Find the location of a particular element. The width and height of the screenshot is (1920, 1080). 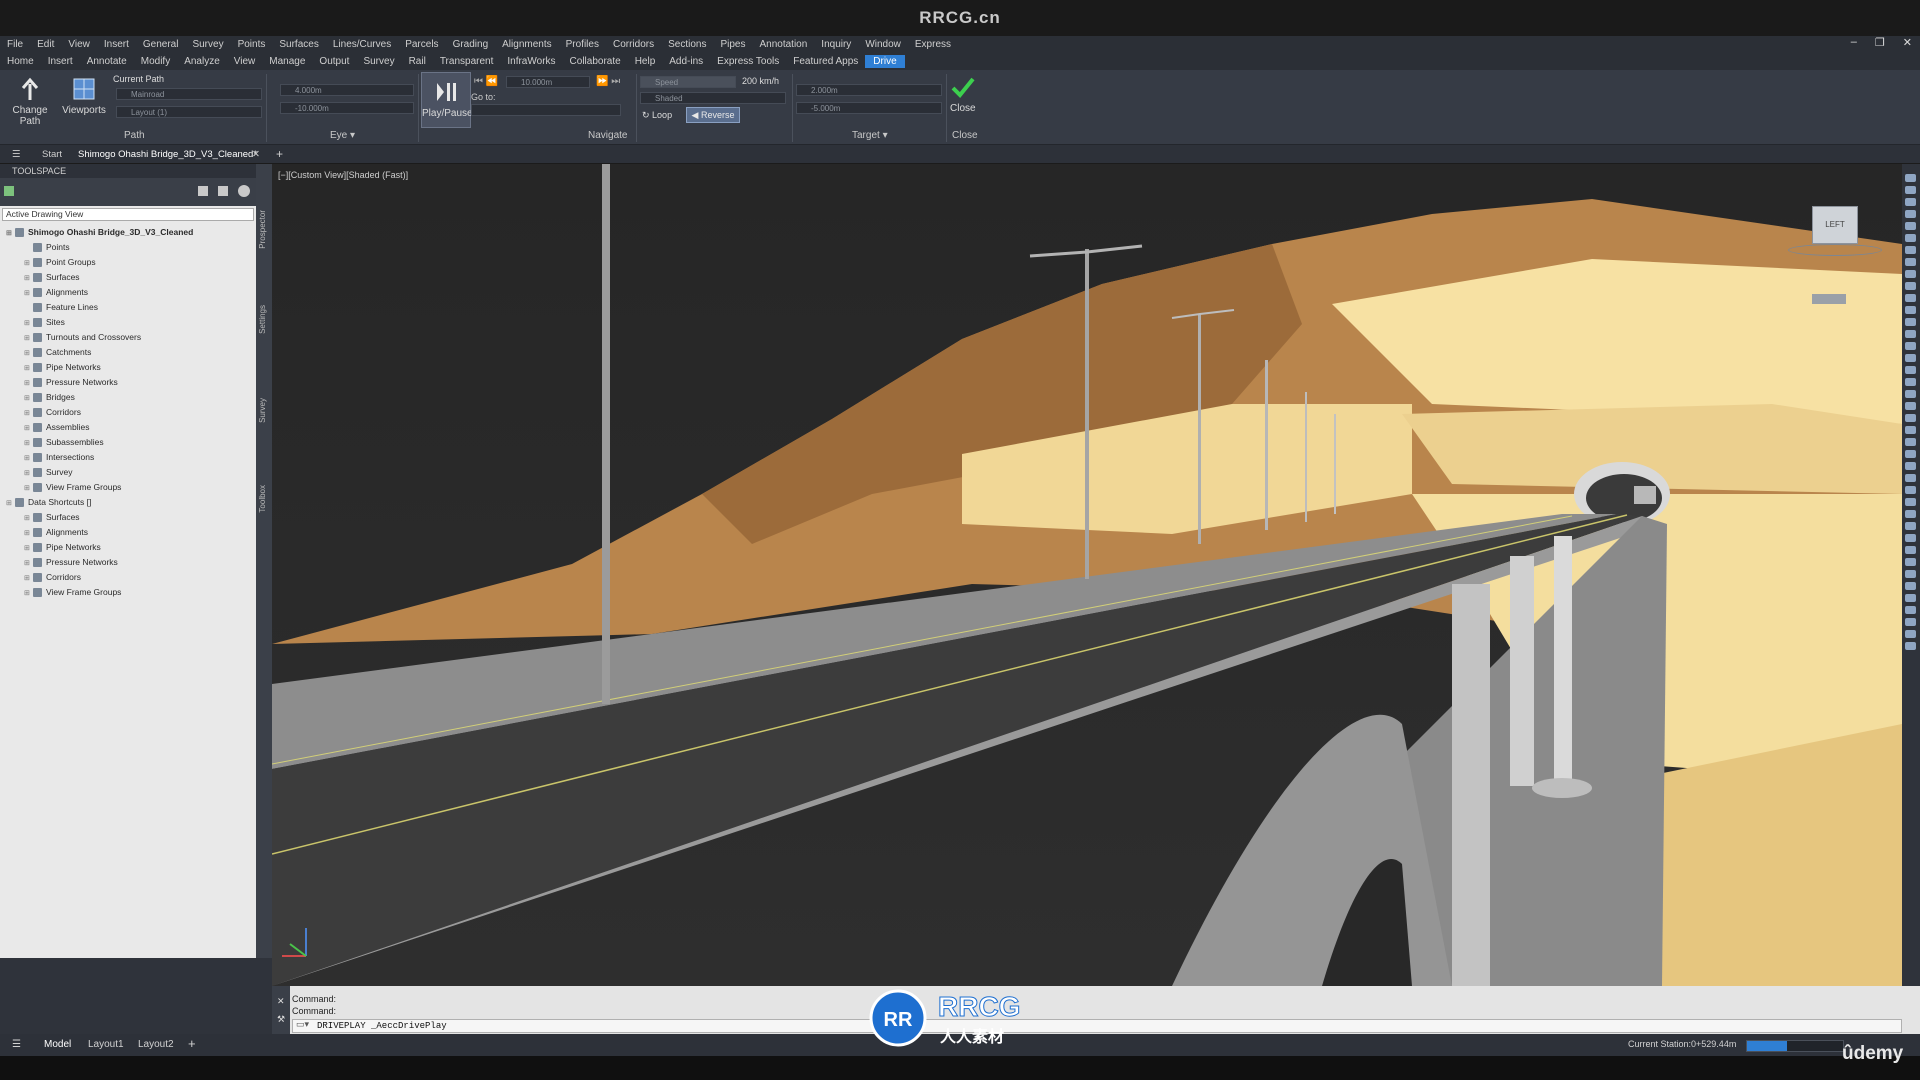

menu-item-edit: Edit is located at coordinates (45, 44).